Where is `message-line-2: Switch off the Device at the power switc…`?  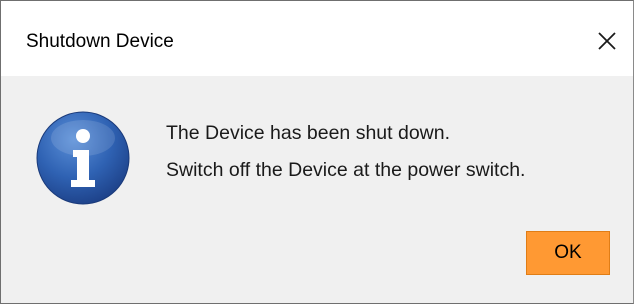 message-line-2: Switch off the Device at the power switc… is located at coordinates (346, 170).